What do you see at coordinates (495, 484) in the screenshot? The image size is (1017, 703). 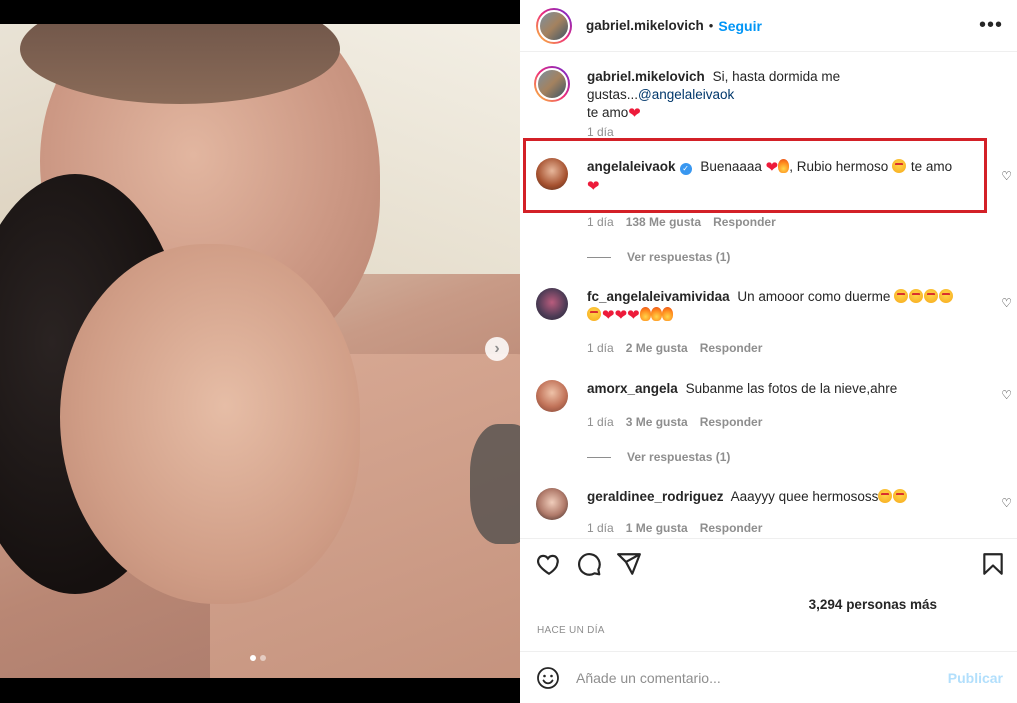 I see `photo-tattoo` at bounding box center [495, 484].